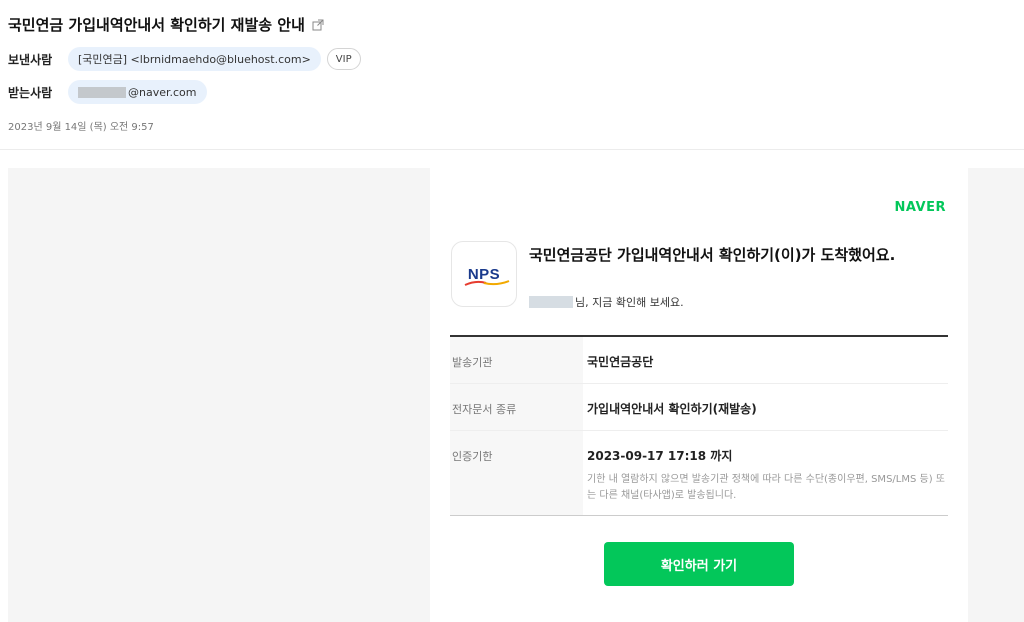  Describe the element at coordinates (996, 395) in the screenshot. I see `body-background-right` at that location.